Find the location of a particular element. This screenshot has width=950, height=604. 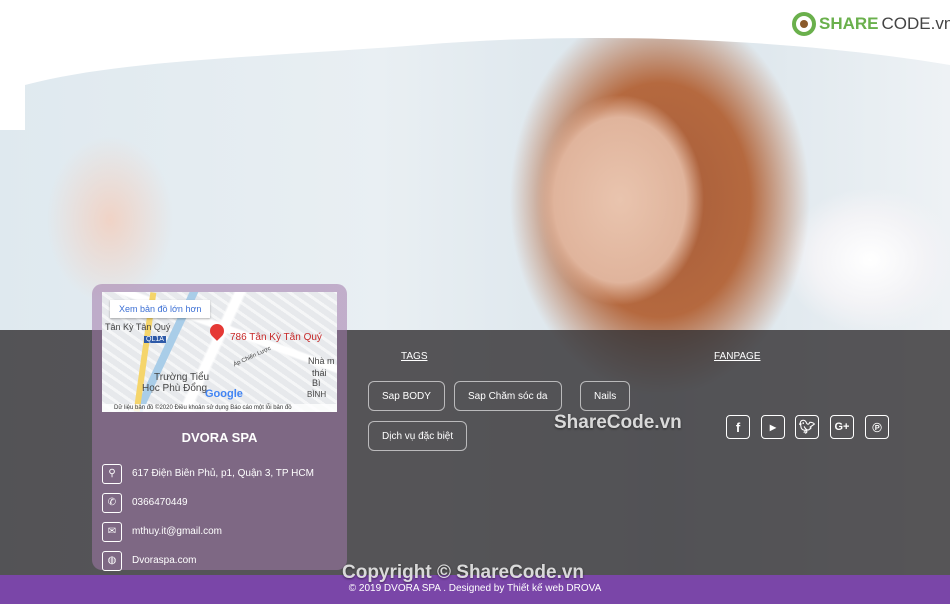

tag-sap-body: Sap BODY is located at coordinates (406, 396).